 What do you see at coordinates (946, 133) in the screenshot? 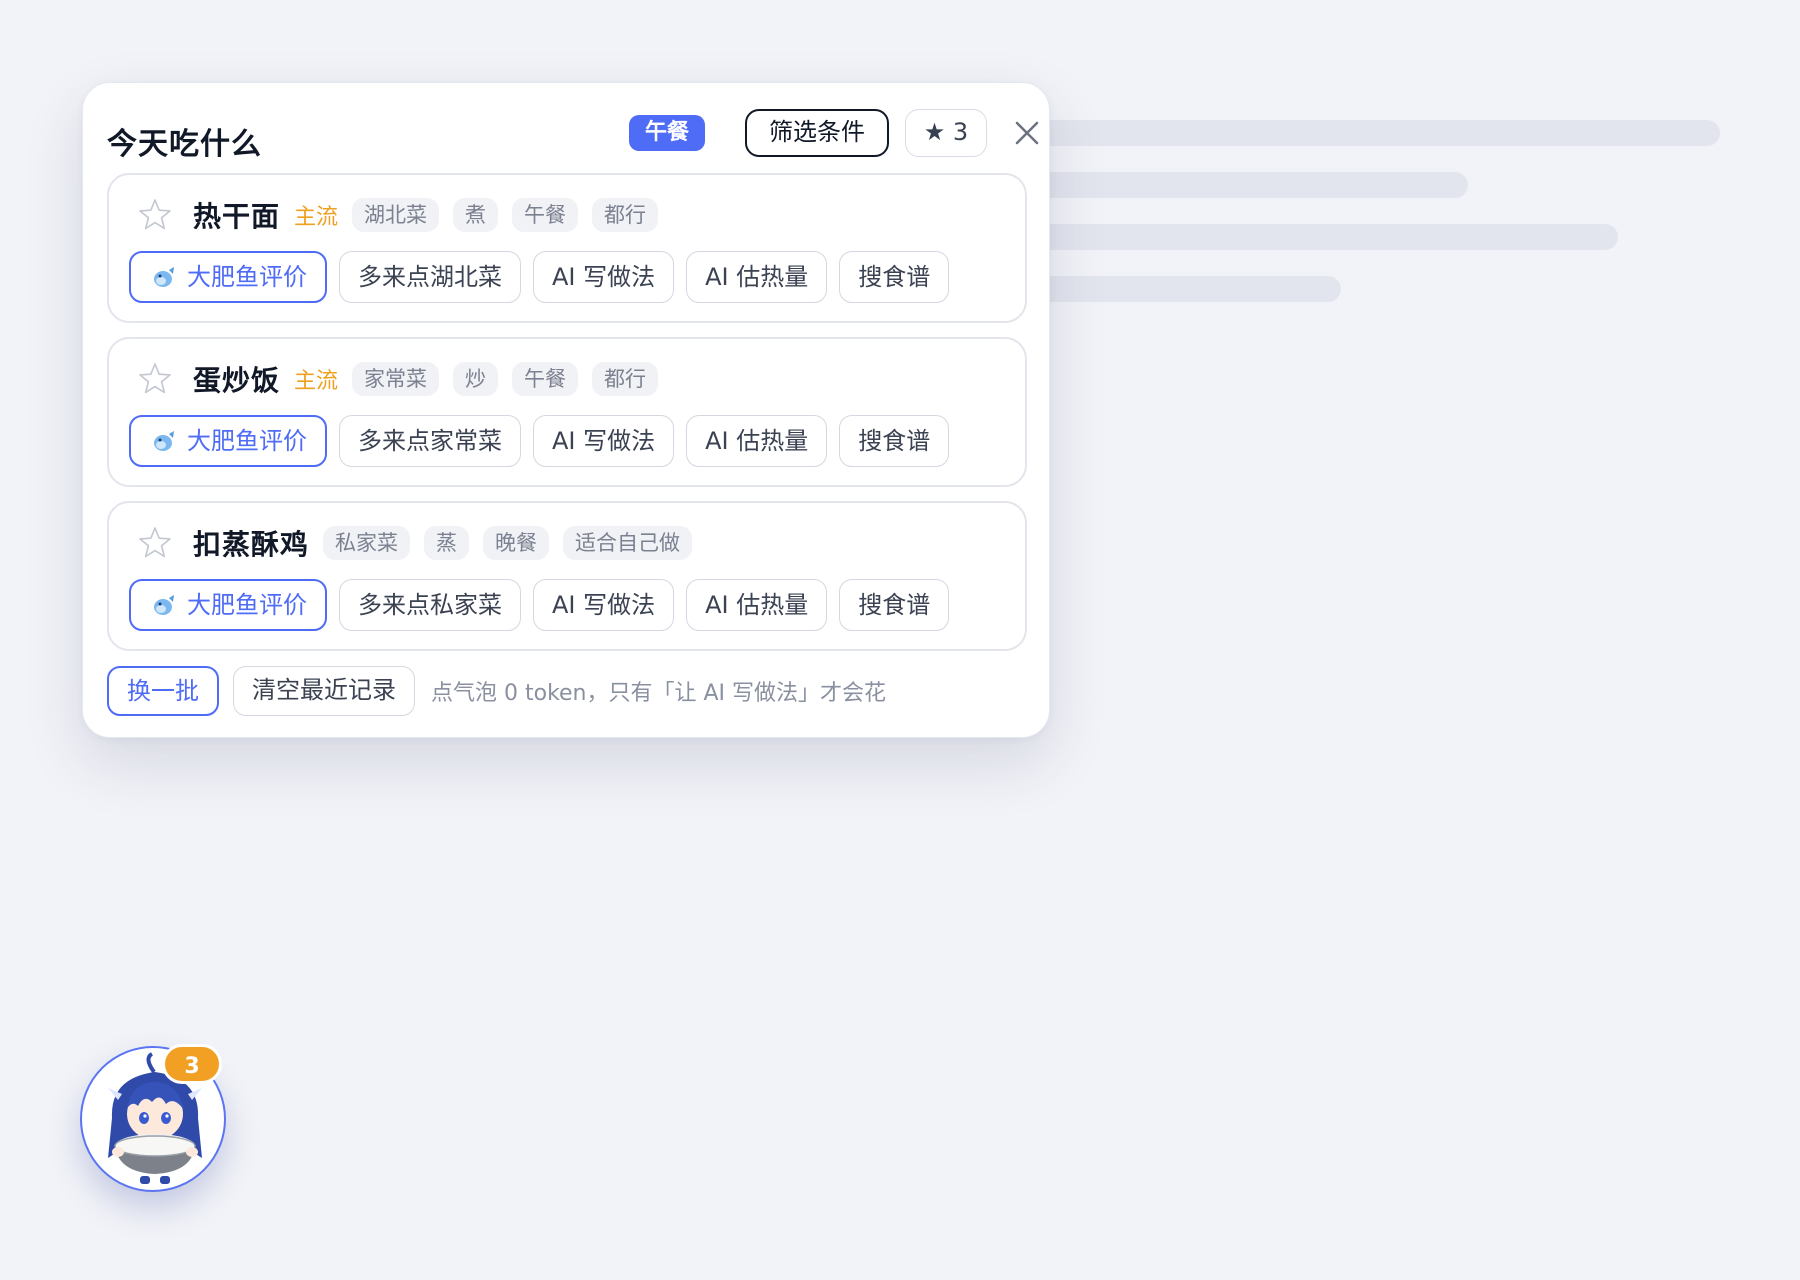
I see `favorites-count-button: ★ 3` at bounding box center [946, 133].